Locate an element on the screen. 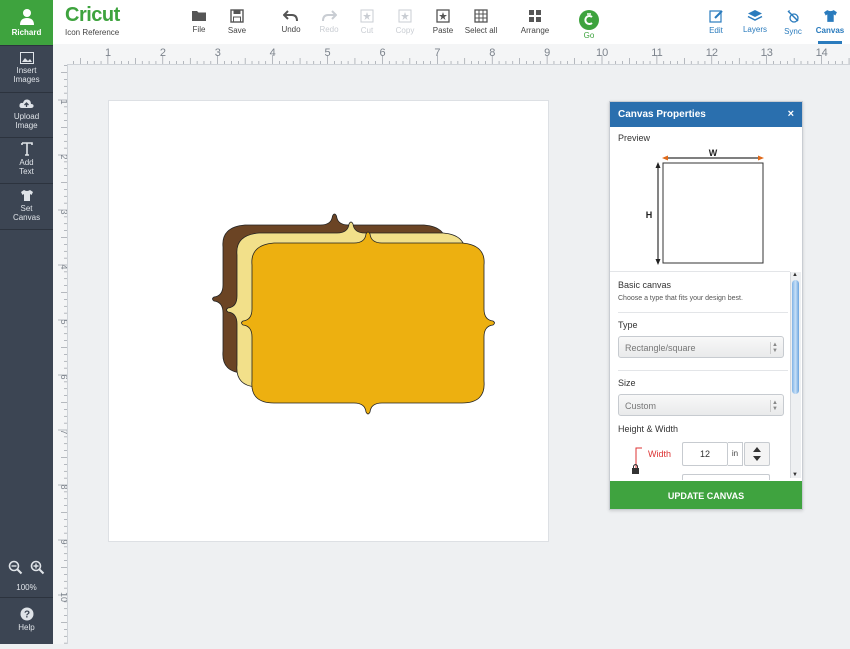 This screenshot has height=649, width=850. layers-icon is located at coordinates (755, 15).